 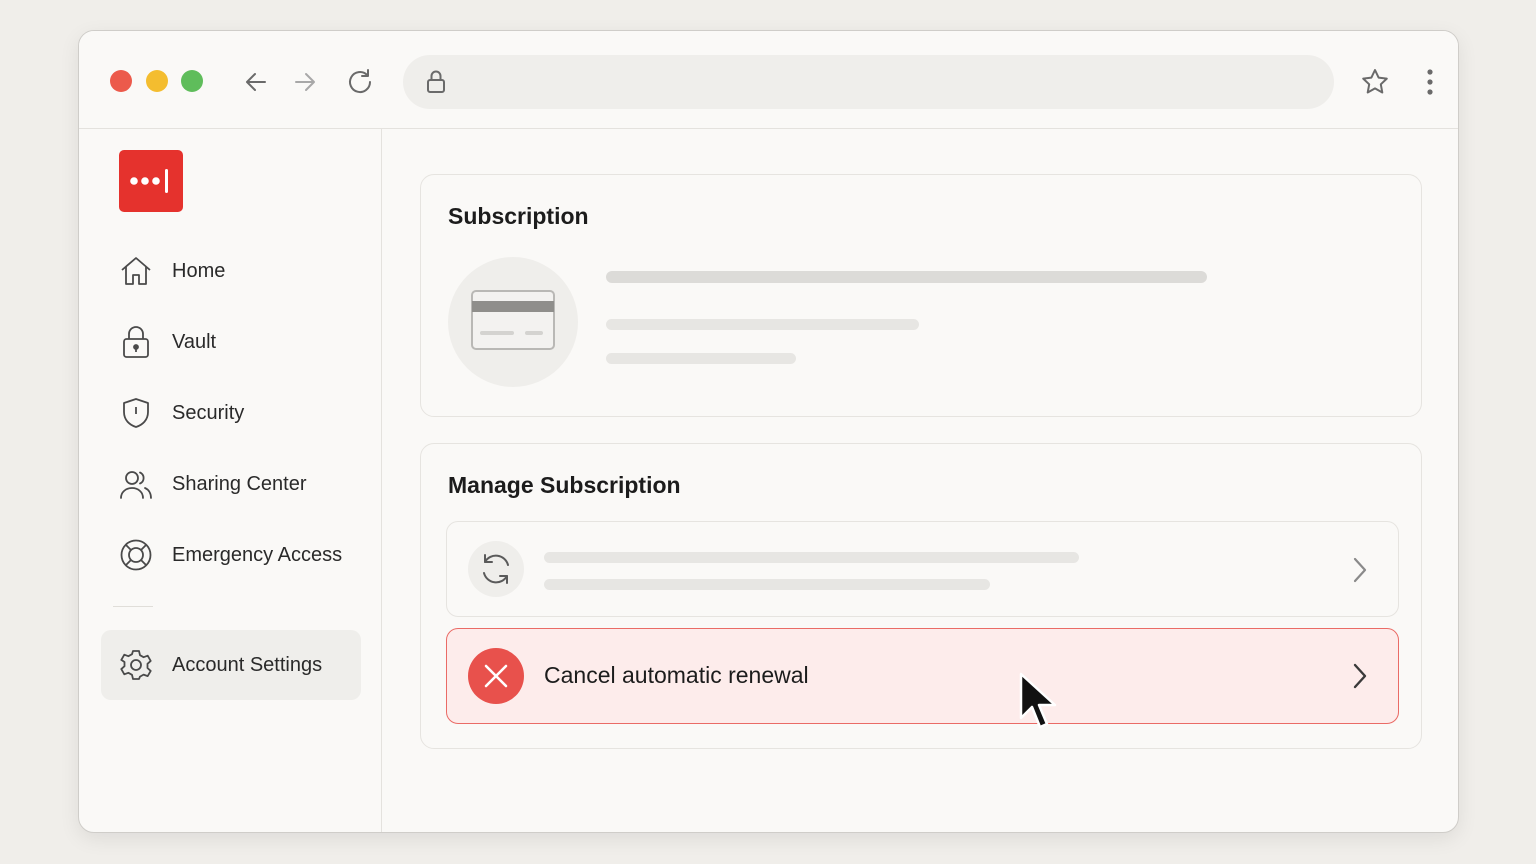 What do you see at coordinates (151, 181) in the screenshot?
I see `app-logo` at bounding box center [151, 181].